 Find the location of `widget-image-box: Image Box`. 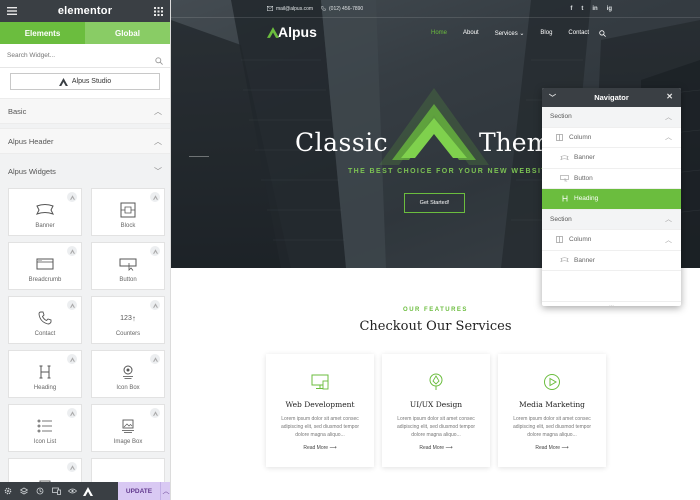

widget-image-box: Image Box is located at coordinates (128, 428).